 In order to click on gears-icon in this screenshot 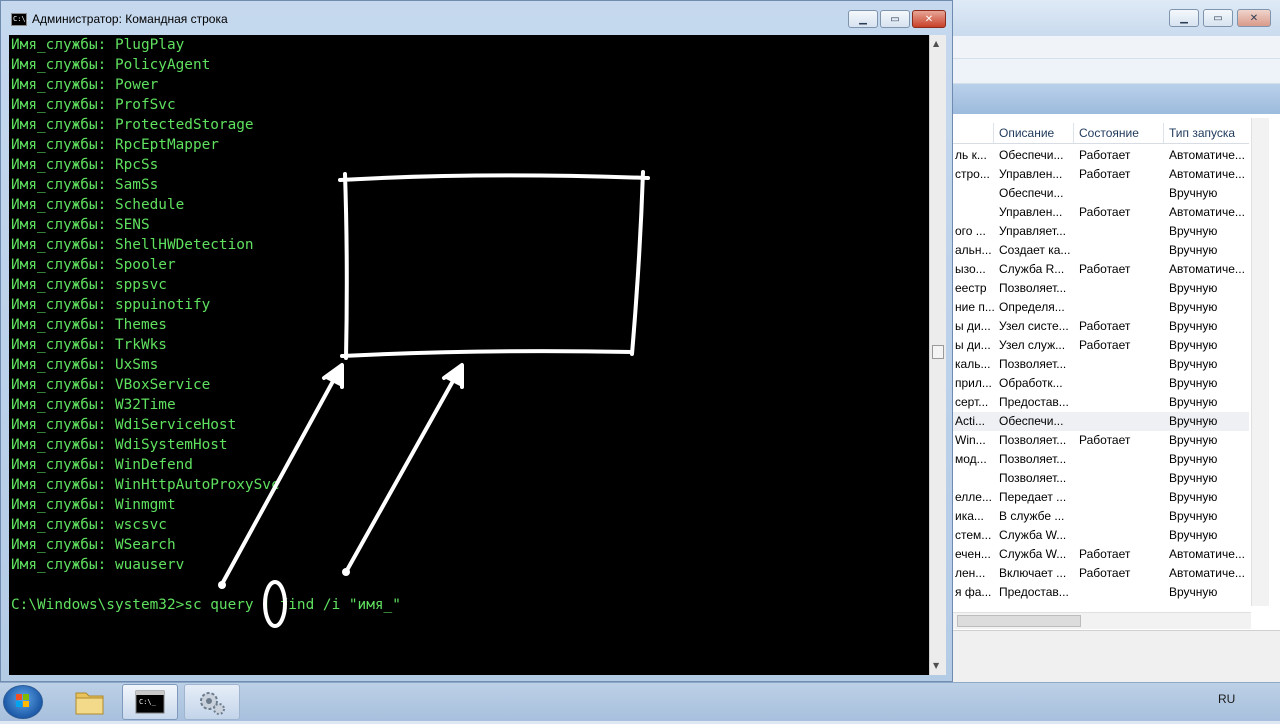, I will do `click(212, 703)`.